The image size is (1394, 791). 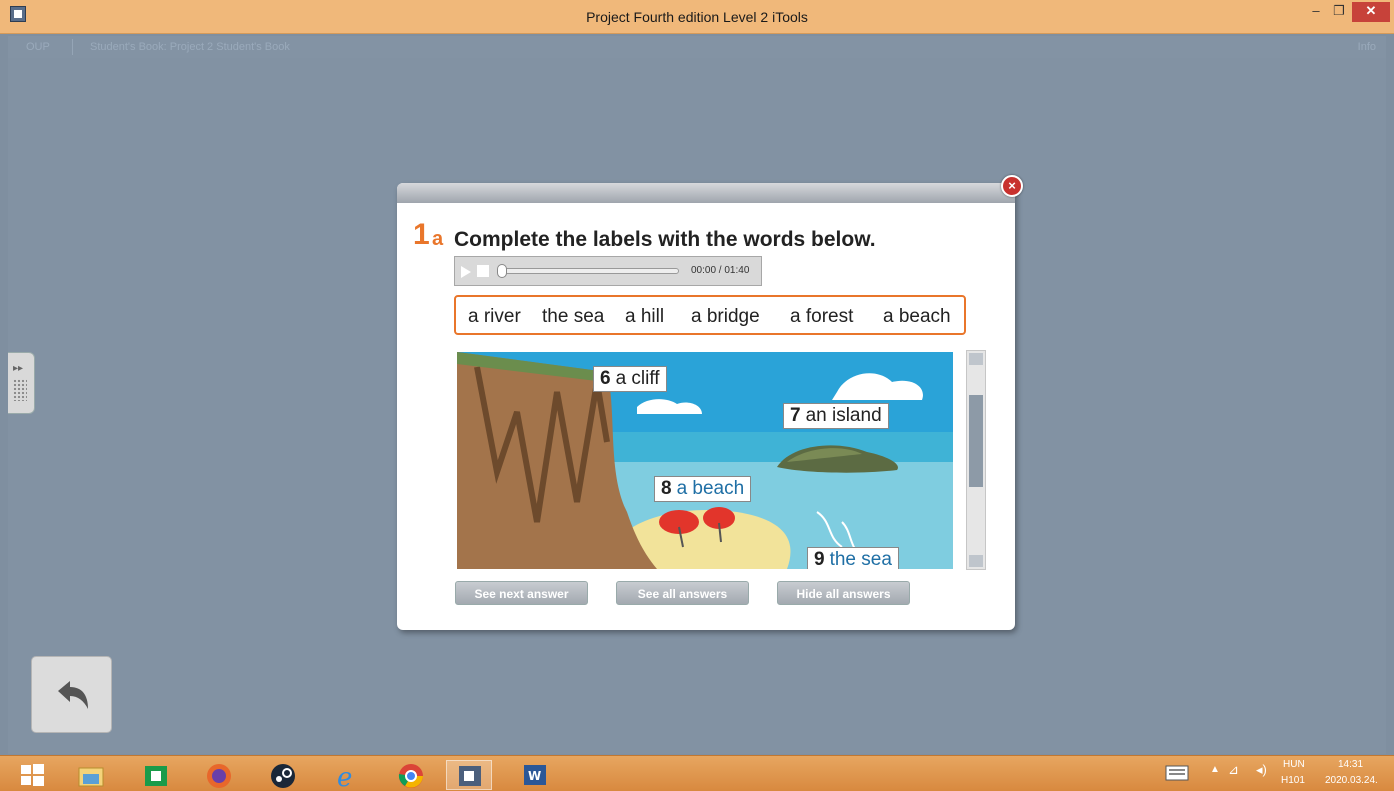 What do you see at coordinates (795, 415) in the screenshot?
I see `label-number: 7` at bounding box center [795, 415].